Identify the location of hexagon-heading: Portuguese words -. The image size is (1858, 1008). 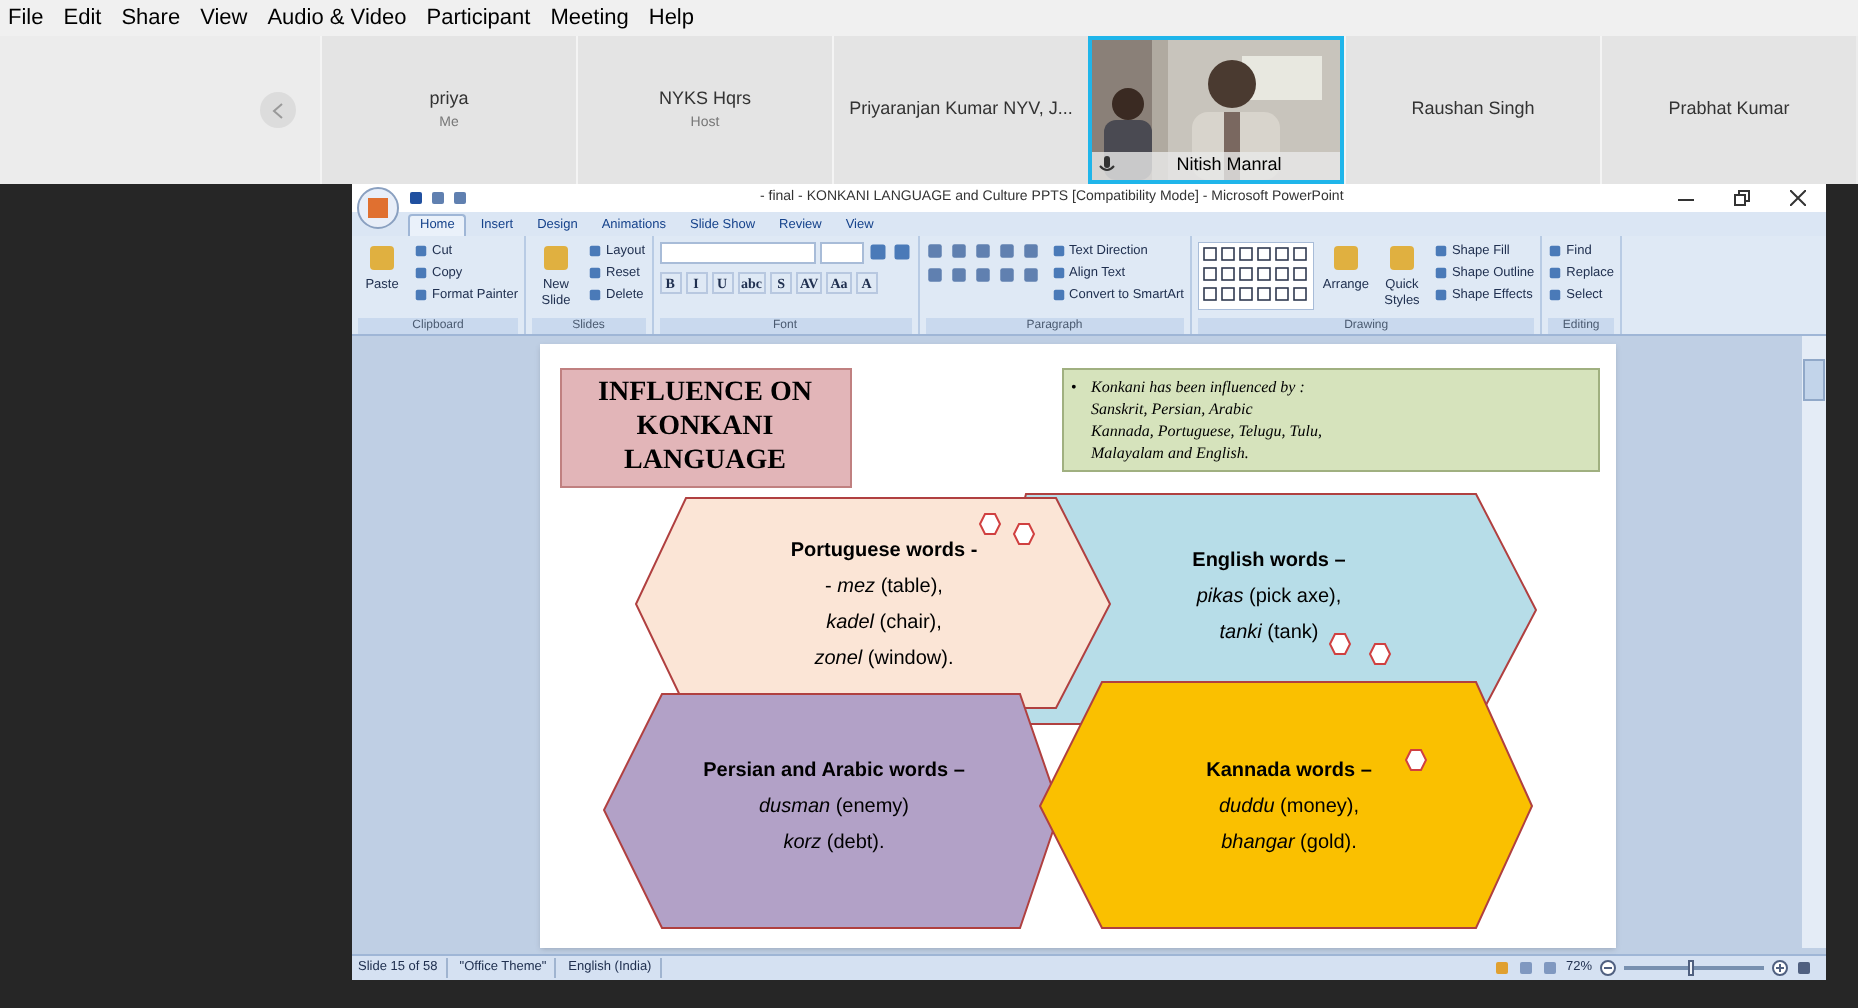
(884, 551).